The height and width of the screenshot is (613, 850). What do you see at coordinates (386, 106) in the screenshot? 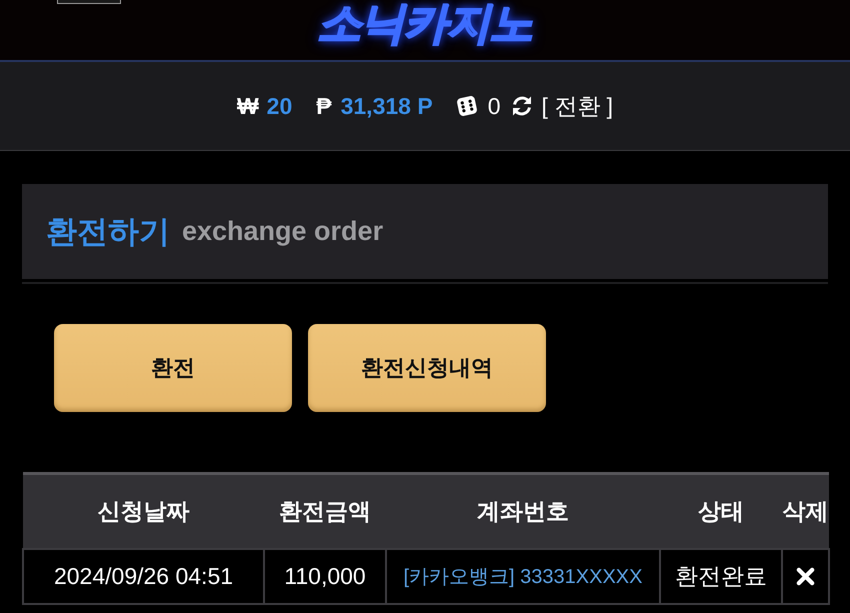
I see `point-balance: 31,318 P` at bounding box center [386, 106].